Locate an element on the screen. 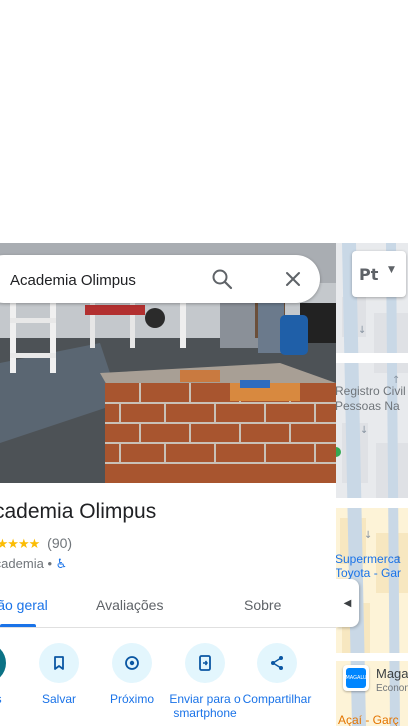 Image resolution: width=408 pixels, height=726 pixels. directions-button: Rotas is located at coordinates (11, 674).